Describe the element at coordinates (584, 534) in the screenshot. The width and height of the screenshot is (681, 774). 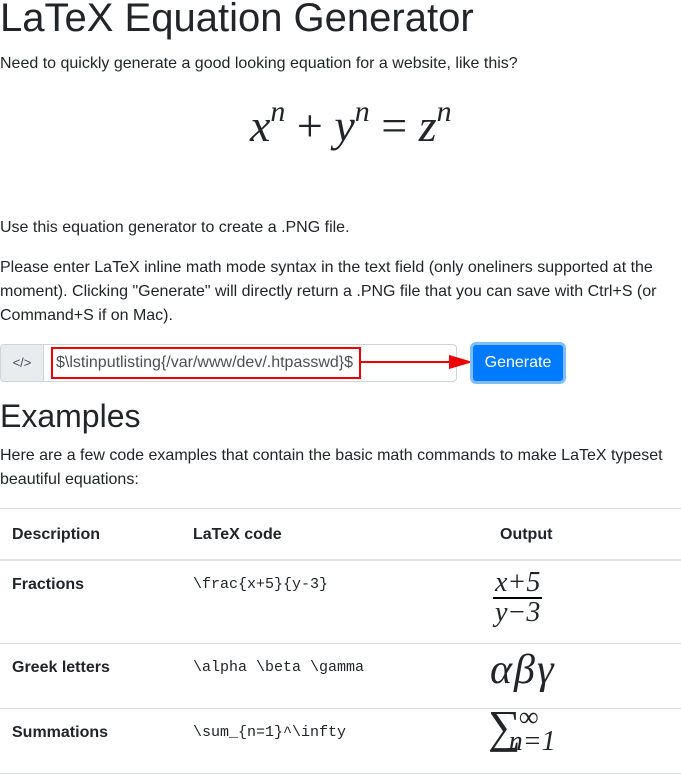
I see `header-output: Output` at that location.